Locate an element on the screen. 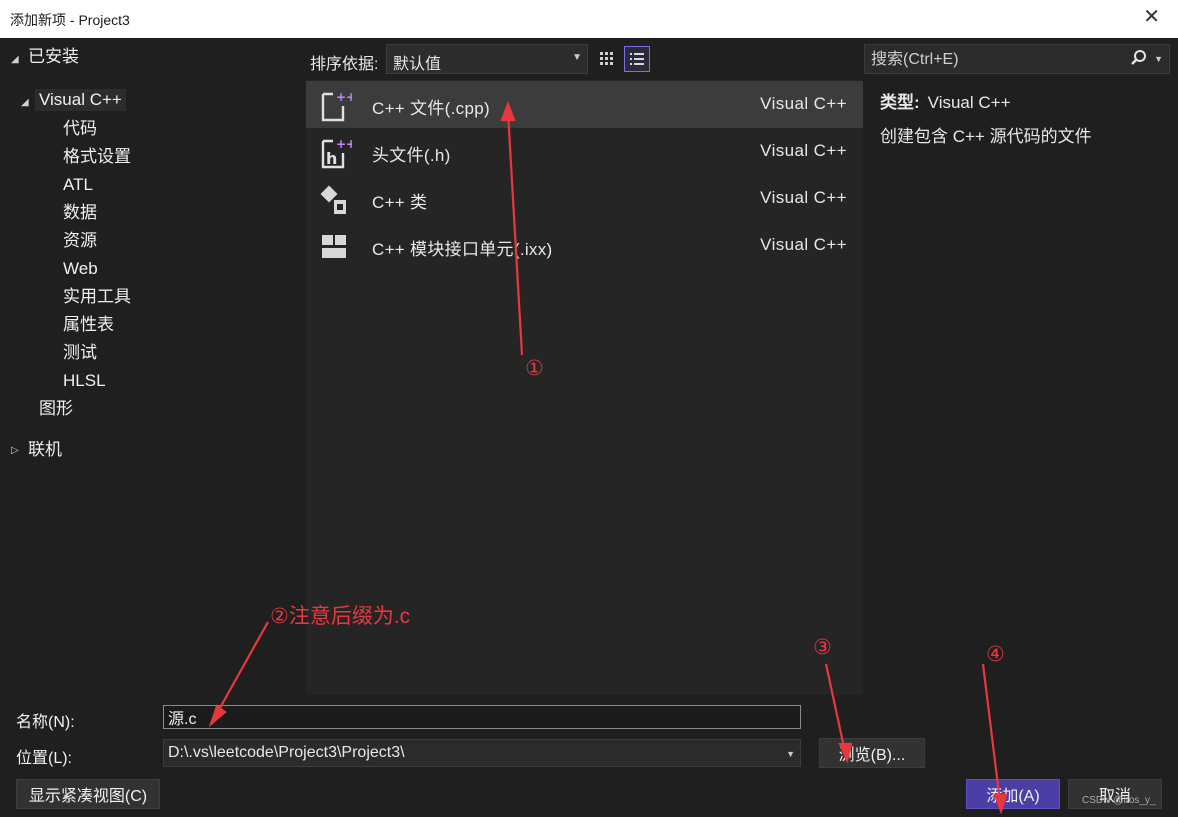  tree-node-property-sheets: 属性表 is located at coordinates (88, 325).